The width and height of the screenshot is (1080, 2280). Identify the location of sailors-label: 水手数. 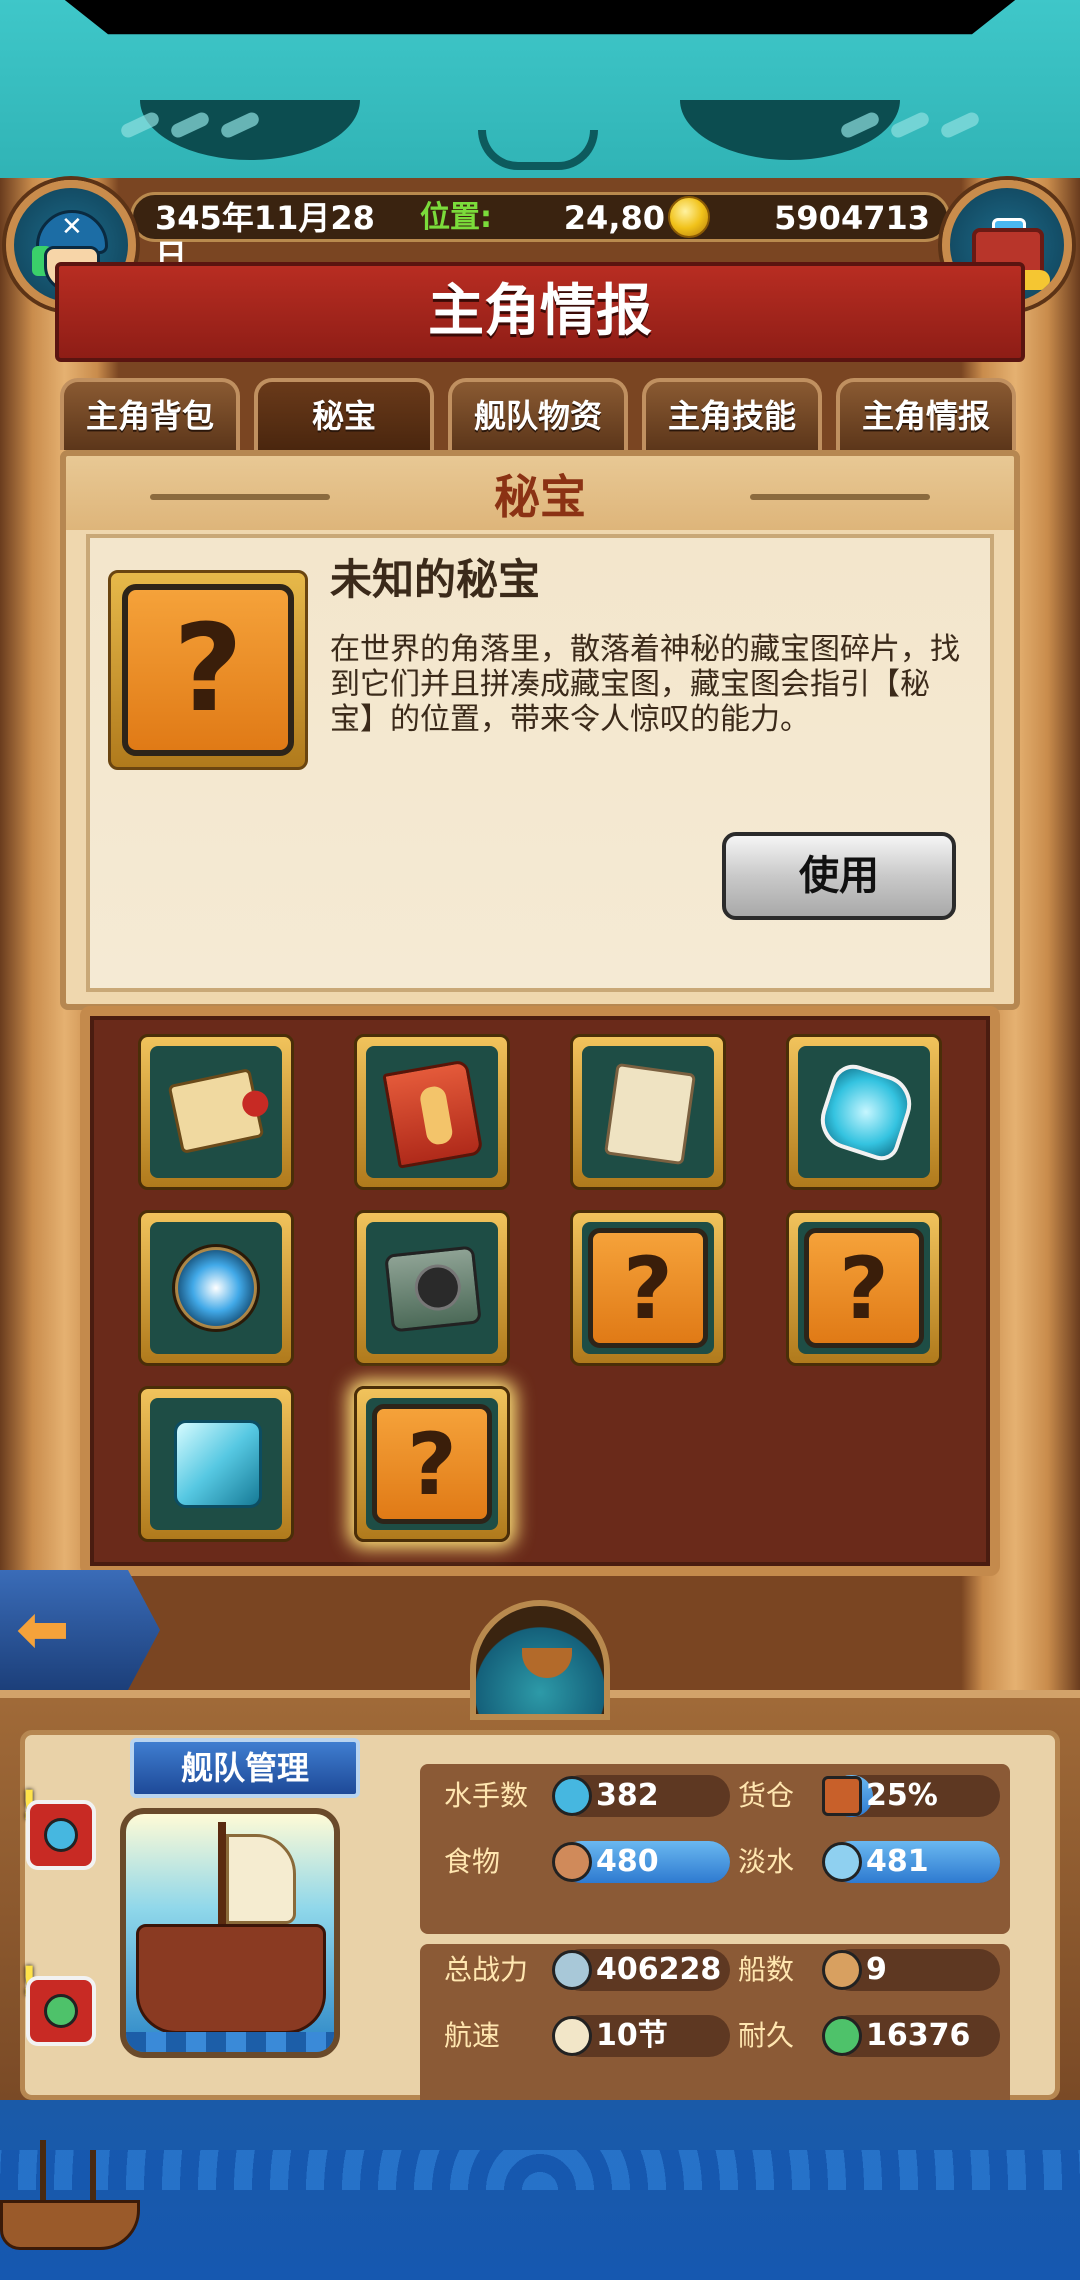
(486, 1795).